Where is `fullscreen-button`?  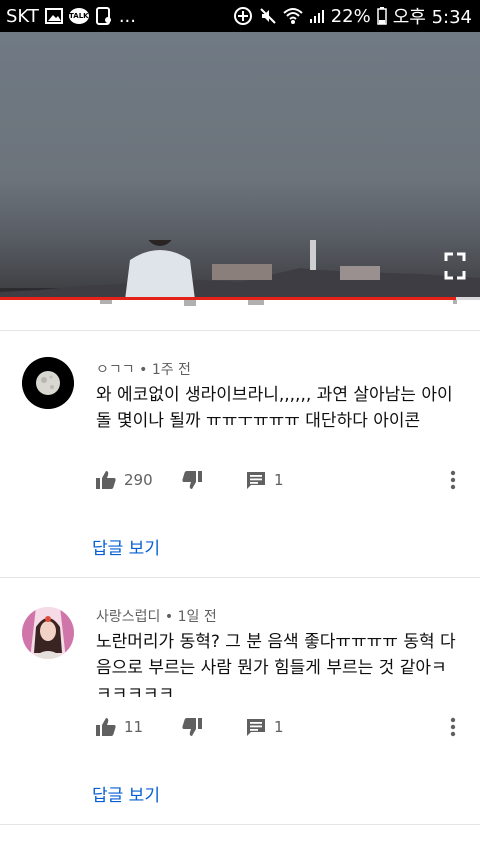 fullscreen-button is located at coordinates (455, 266).